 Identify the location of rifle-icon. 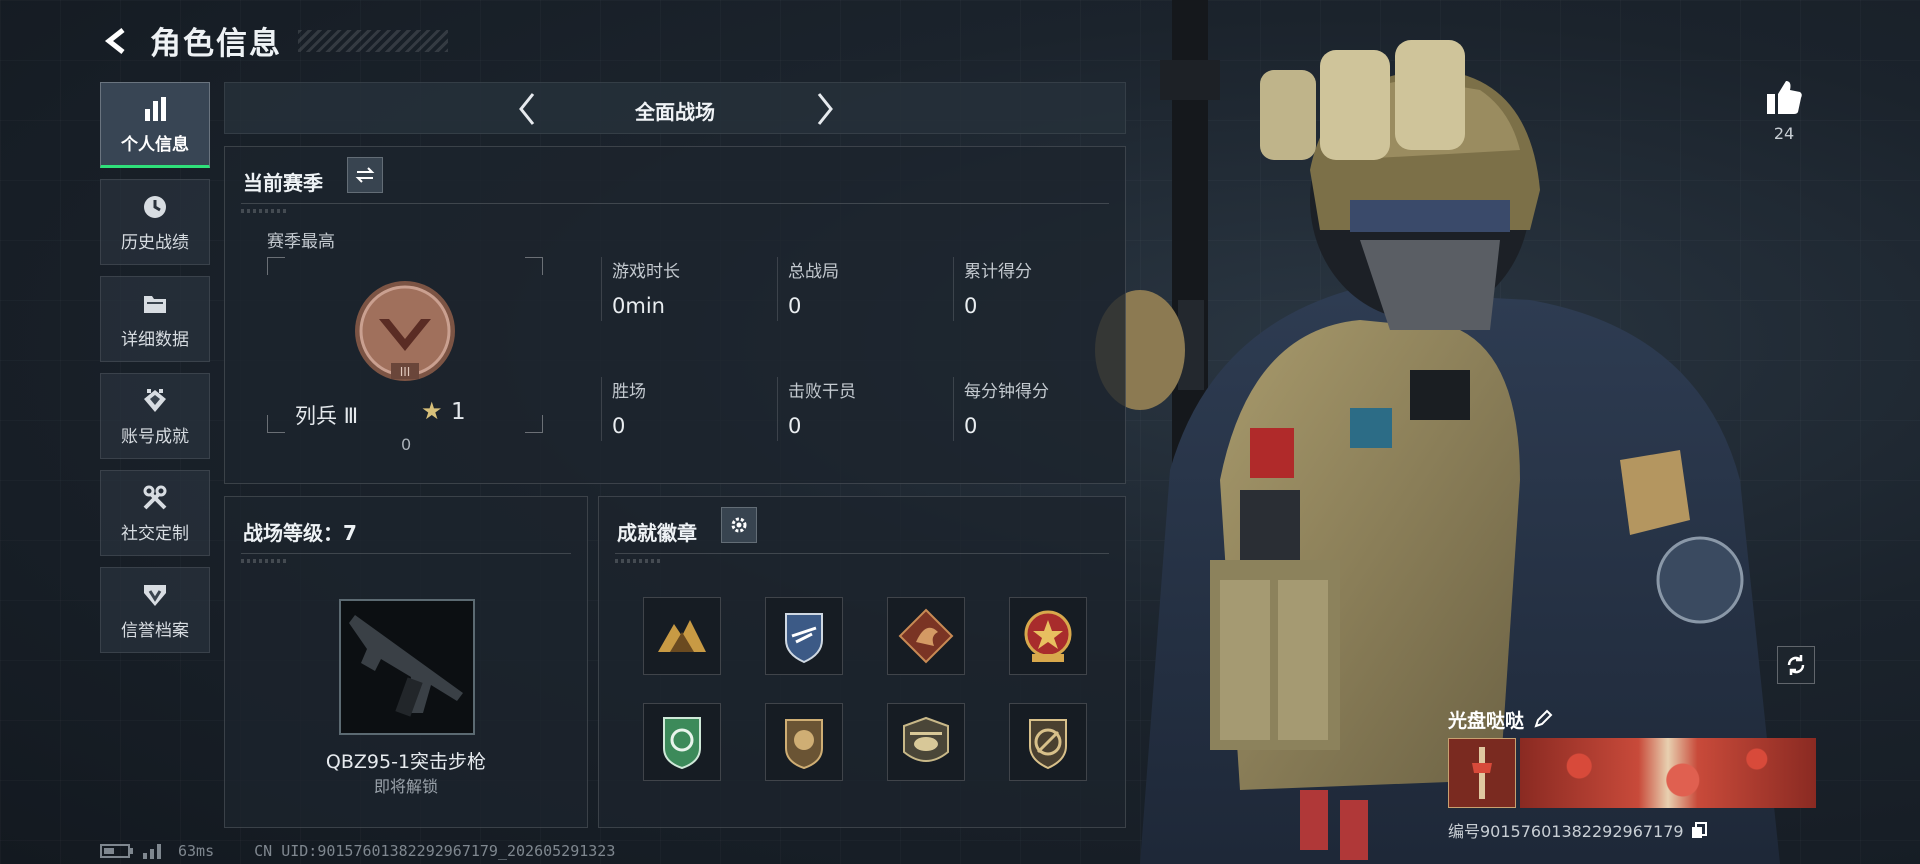
(406, 666).